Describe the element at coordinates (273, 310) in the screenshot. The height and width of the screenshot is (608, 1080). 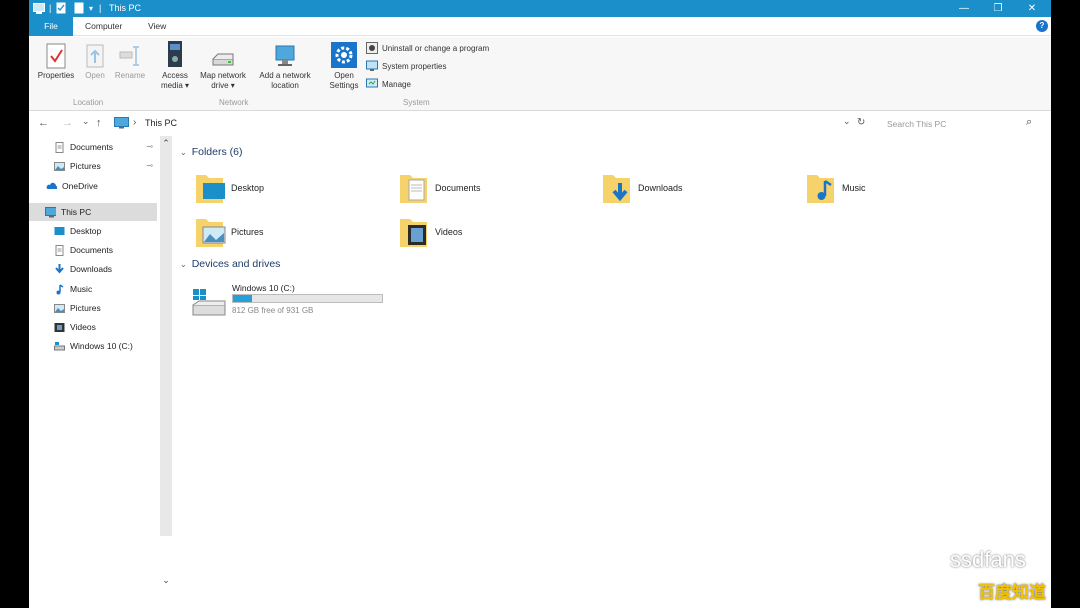
I see `drive-free-space: 812 GB free of 931 GB` at that location.